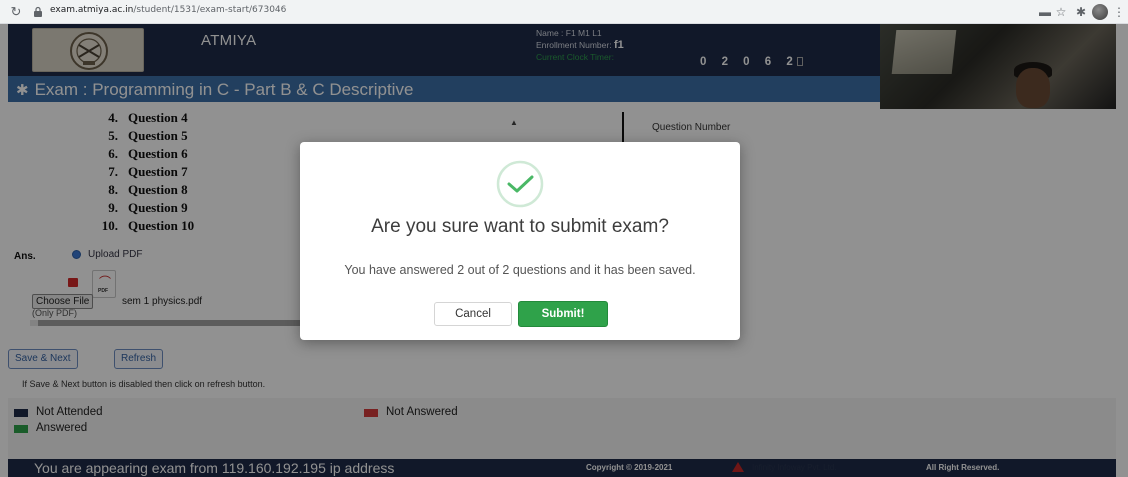 Image resolution: width=1128 pixels, height=477 pixels. What do you see at coordinates (1045, 12) in the screenshot?
I see `key-icon: ▬` at bounding box center [1045, 12].